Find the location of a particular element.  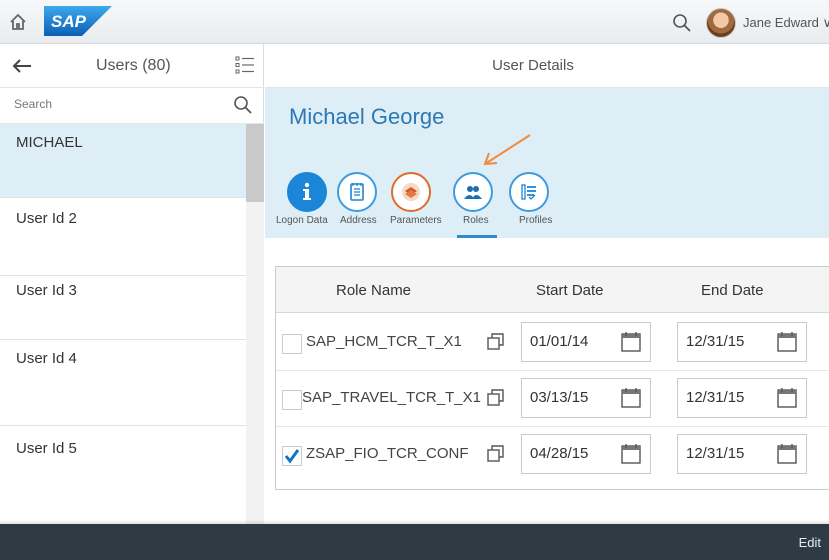

table-header: Role Name Start Date End Date is located at coordinates (552, 290).